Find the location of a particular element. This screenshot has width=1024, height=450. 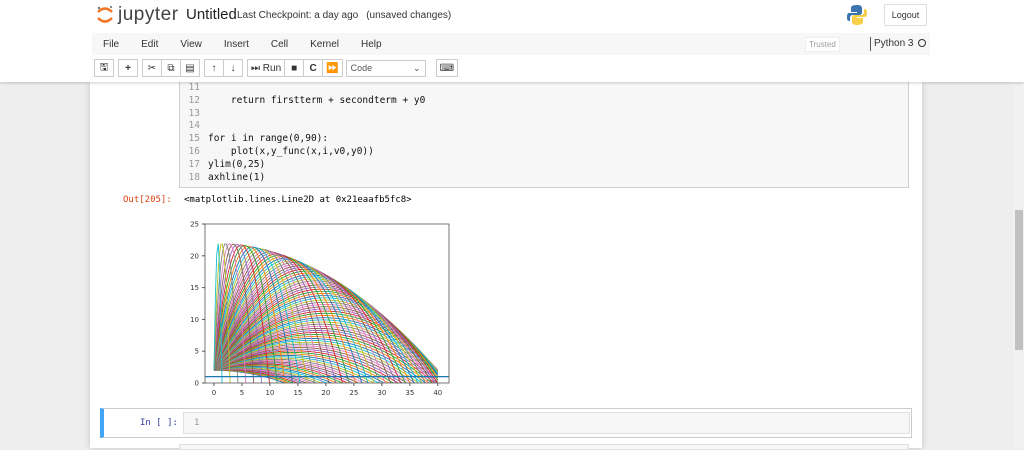

code-line: 15 for i in range(0,90): is located at coordinates (544, 139).